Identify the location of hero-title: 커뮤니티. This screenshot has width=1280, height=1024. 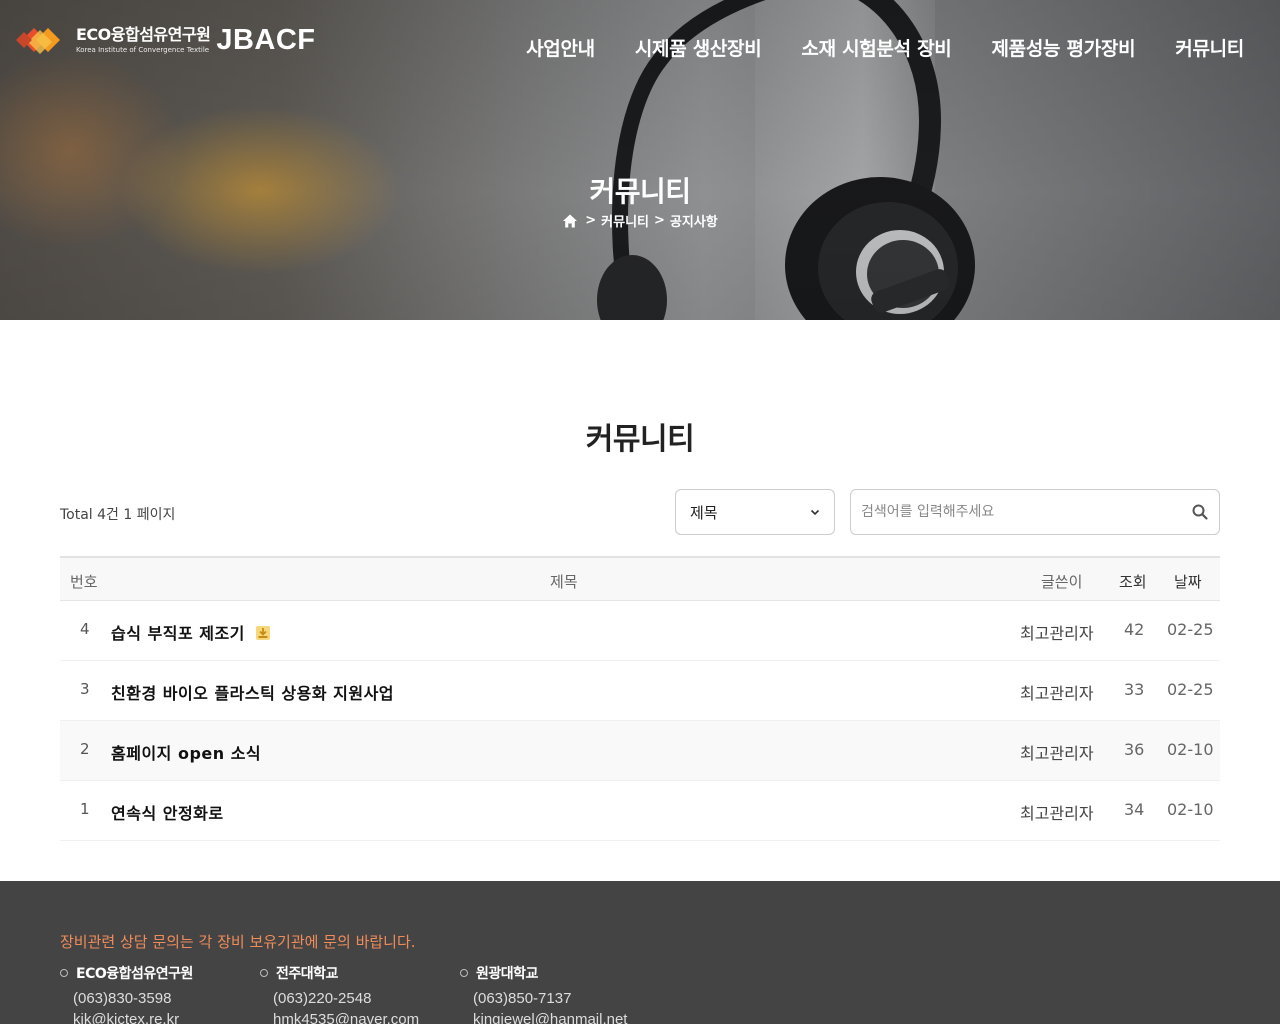
(640, 191).